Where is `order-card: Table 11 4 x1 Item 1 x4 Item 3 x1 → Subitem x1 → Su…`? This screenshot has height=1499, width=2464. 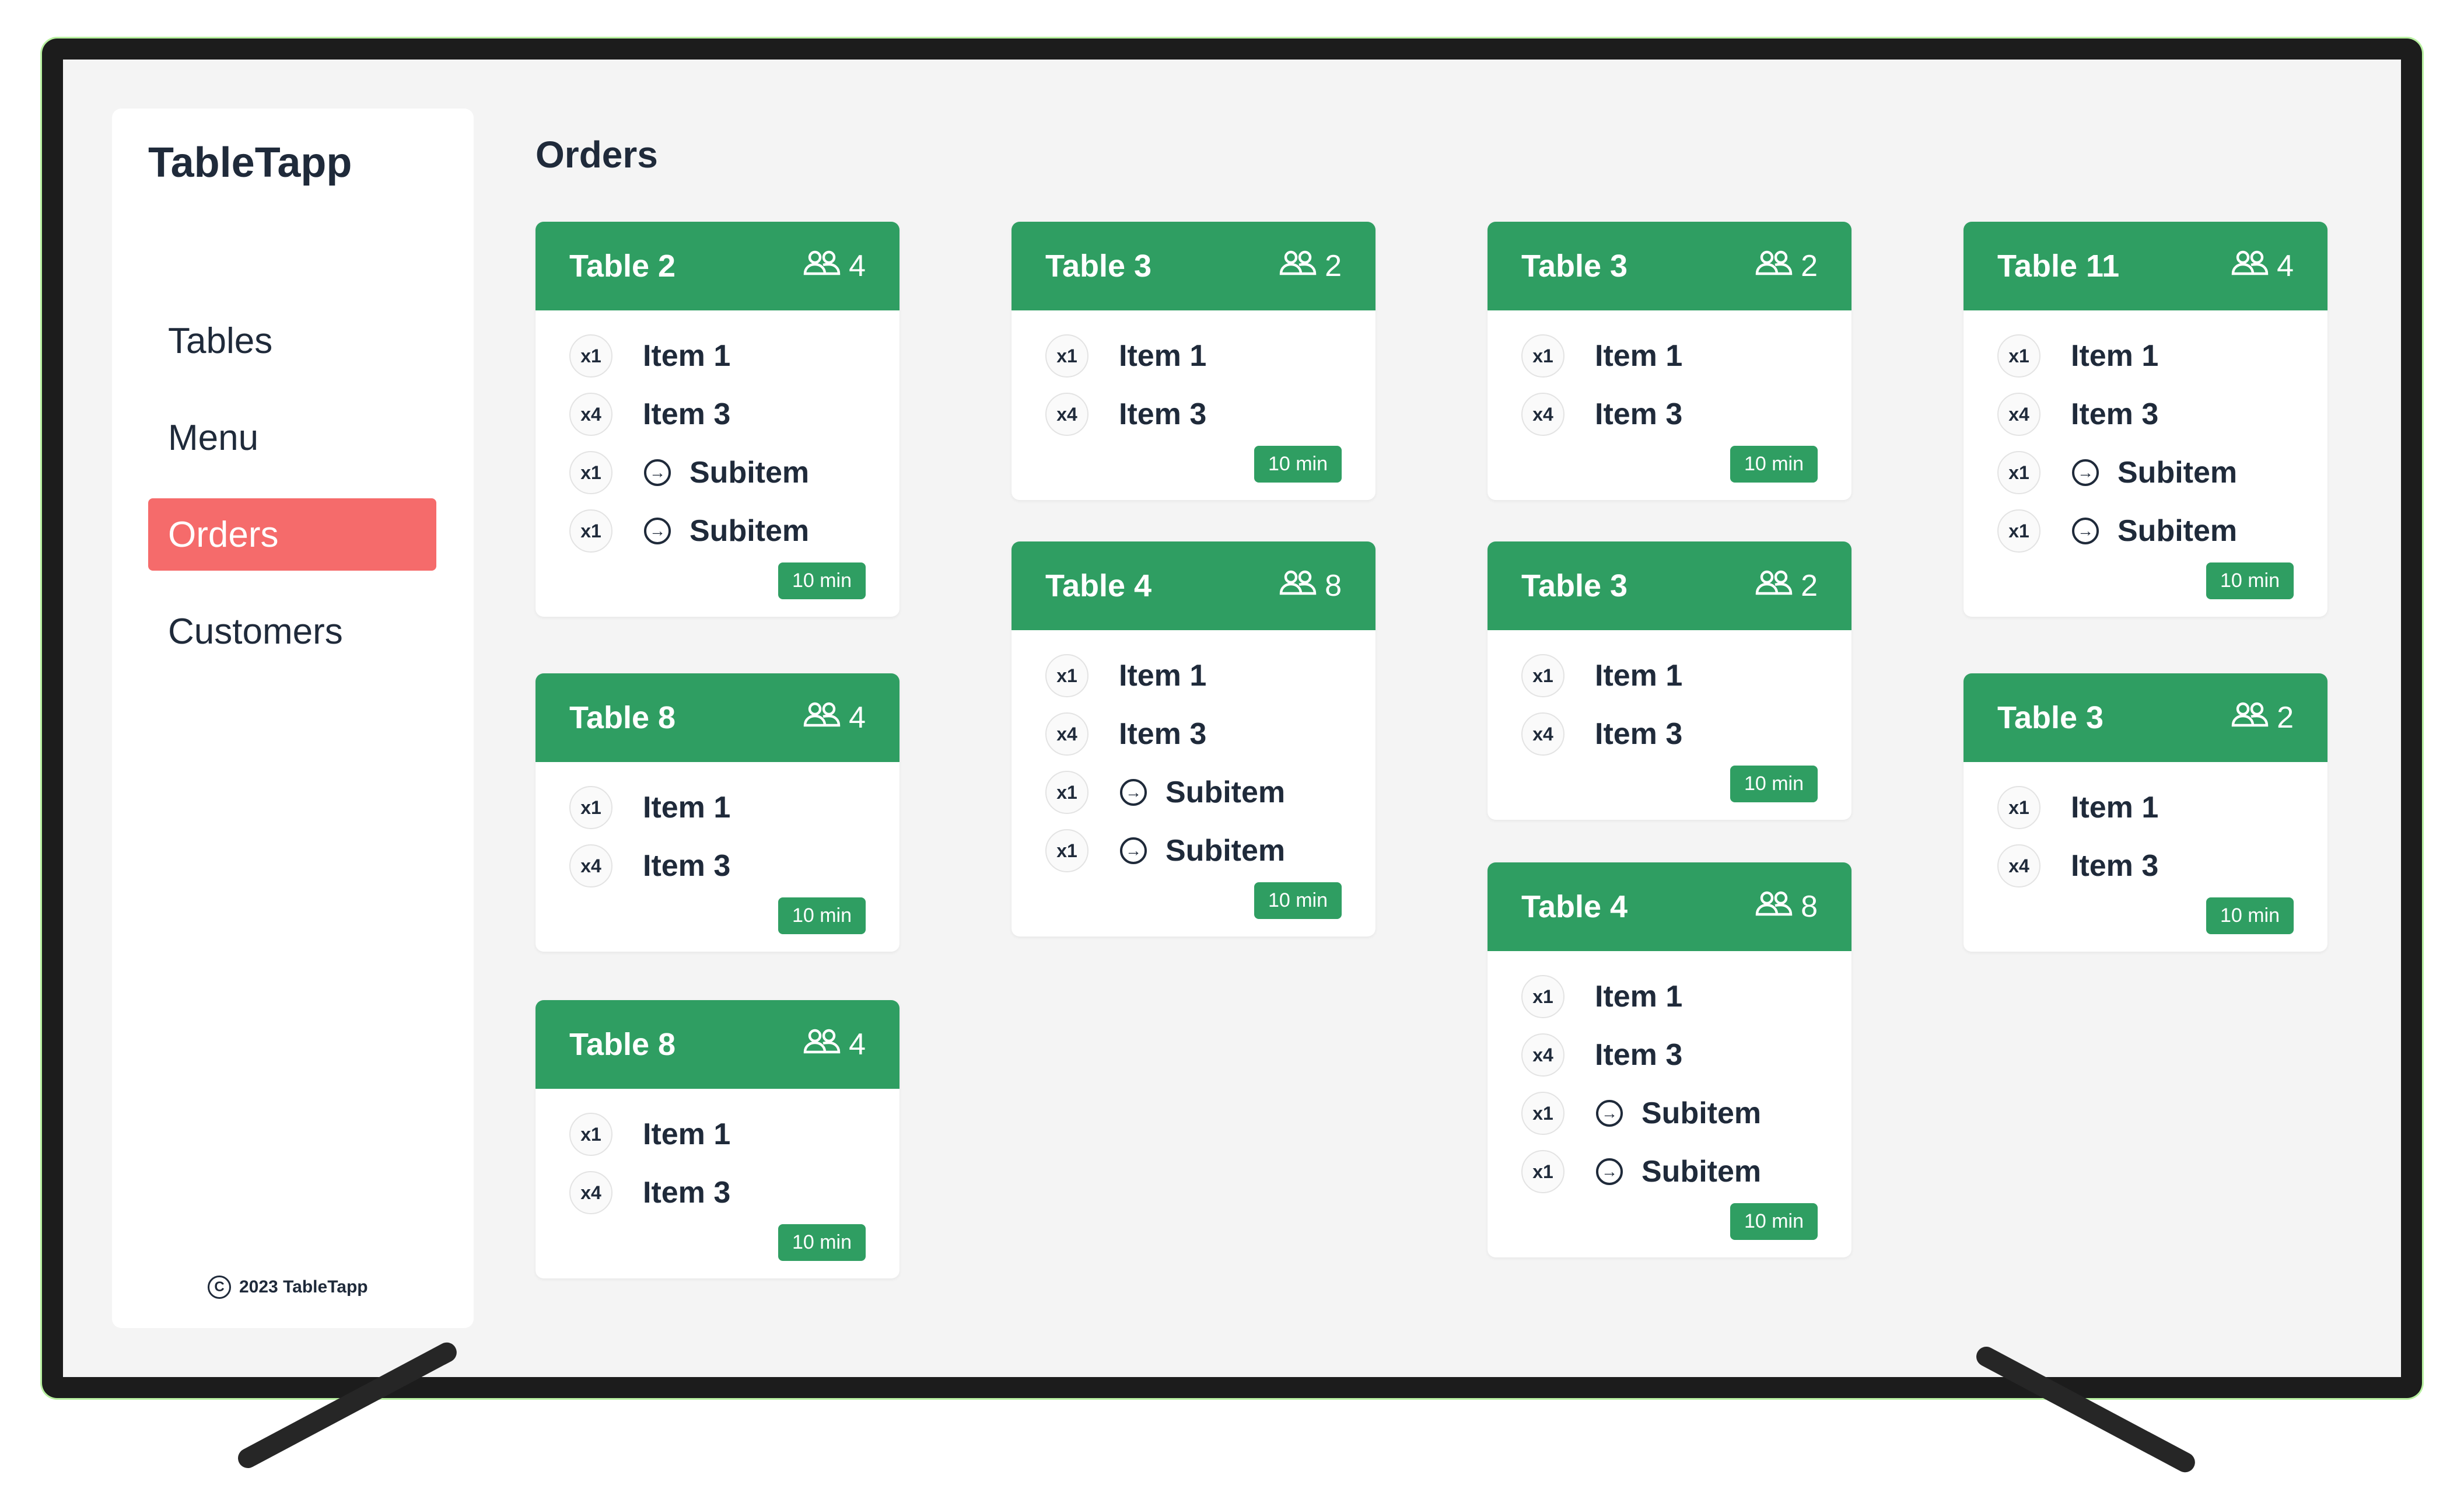
order-card: Table 11 4 x1 Item 1 x4 Item 3 x1 → Subitem x1 → Su… is located at coordinates (2146, 419).